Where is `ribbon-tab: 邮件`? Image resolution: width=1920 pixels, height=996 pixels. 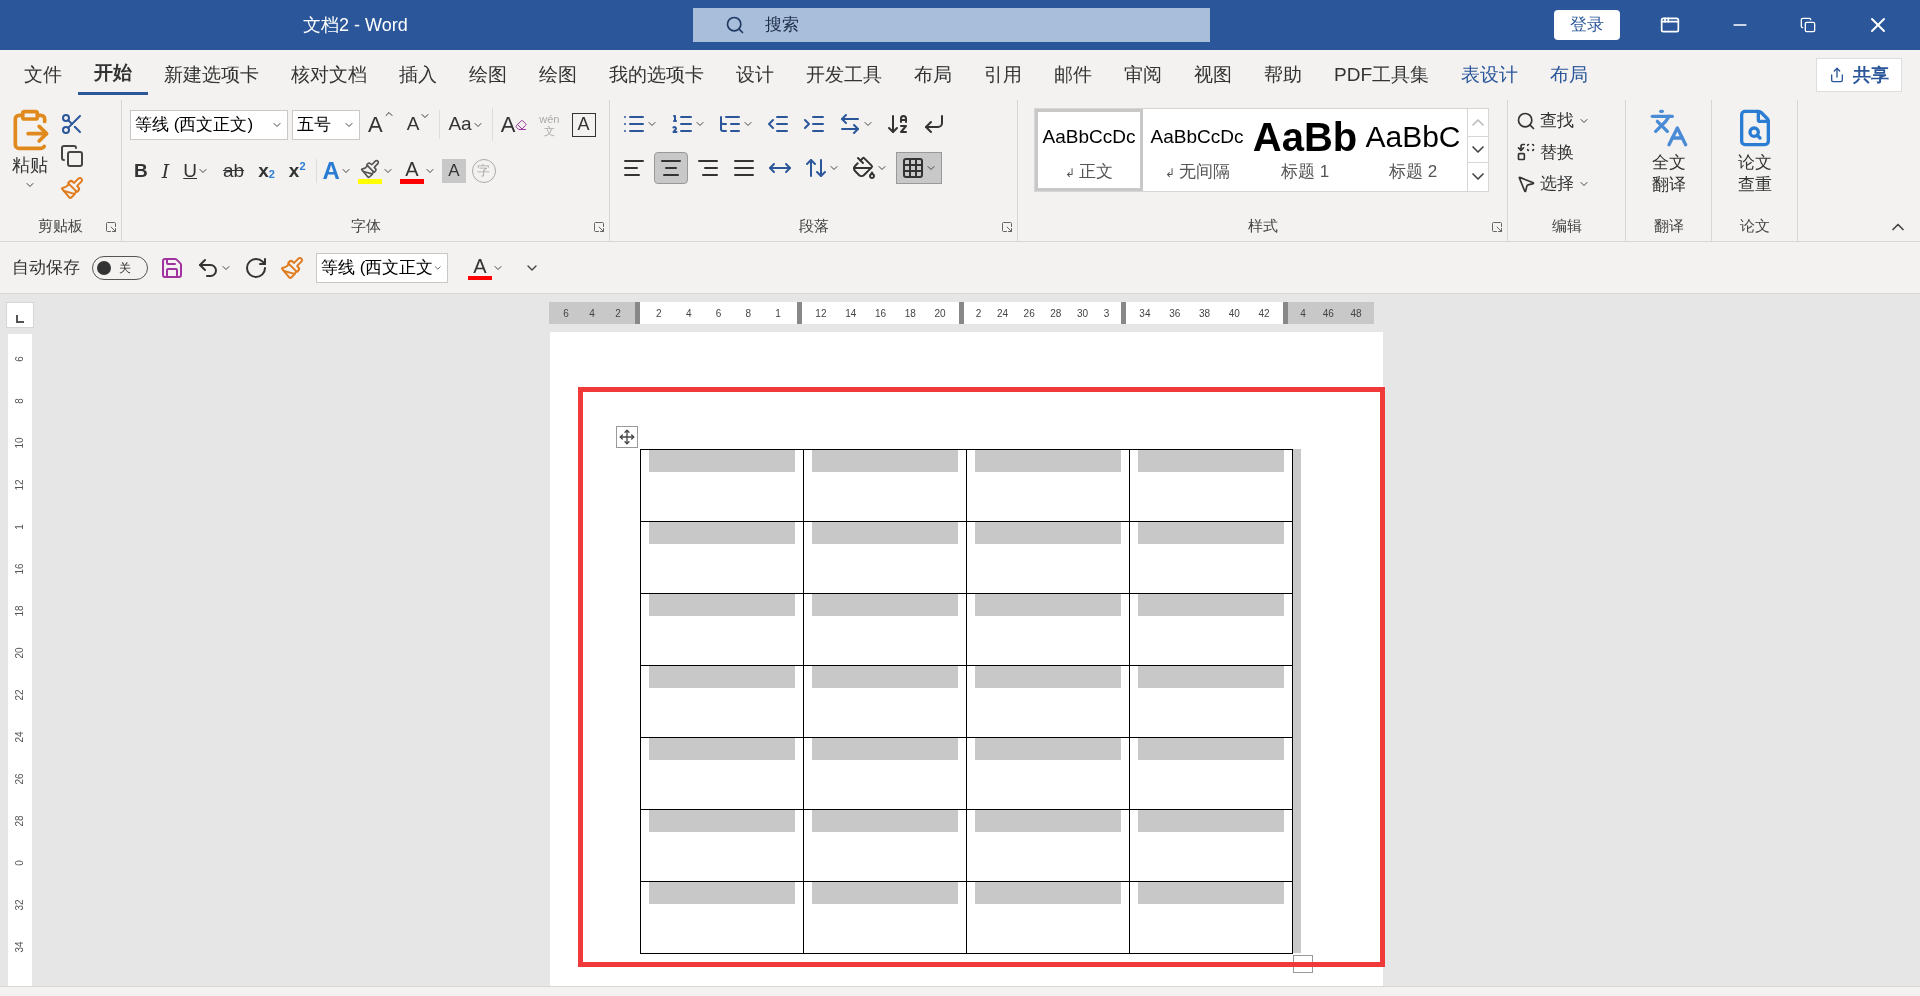
ribbon-tab: 邮件 is located at coordinates (1073, 75).